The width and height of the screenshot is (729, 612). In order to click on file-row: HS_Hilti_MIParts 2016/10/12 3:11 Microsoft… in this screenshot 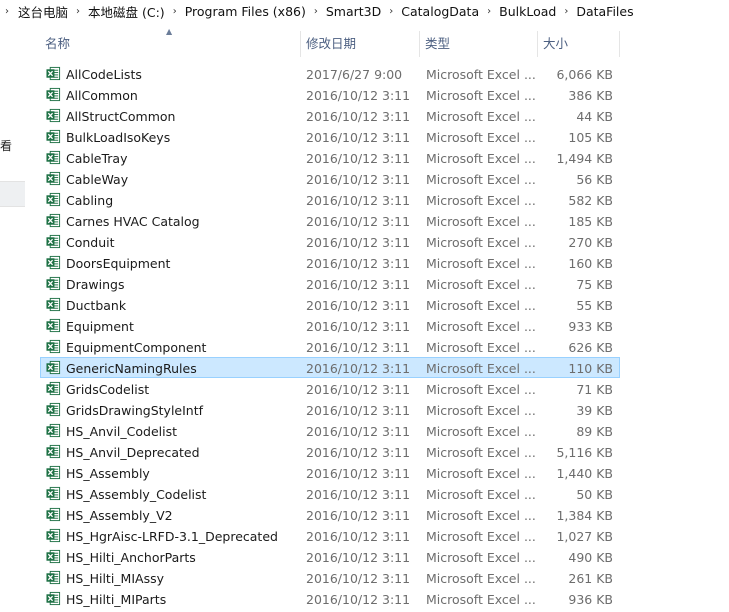, I will do `click(330, 598)`.